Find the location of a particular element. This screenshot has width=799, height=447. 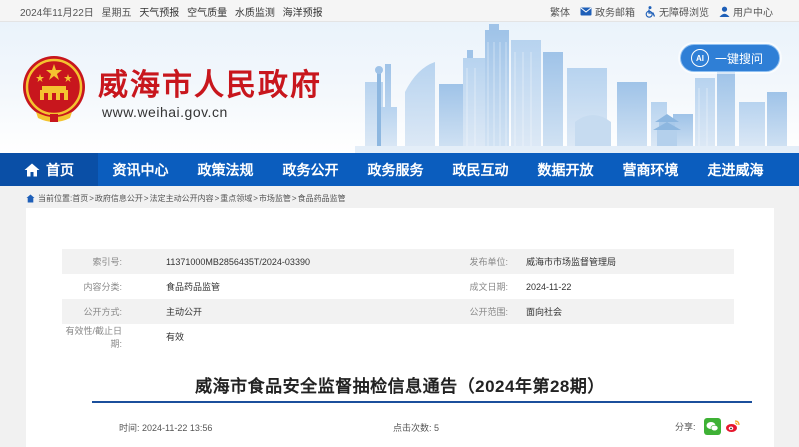

top-left-info: 2024年11月22日 星期五 天气预报 空气质量 水质监测 海洋预报 is located at coordinates (174, 11).